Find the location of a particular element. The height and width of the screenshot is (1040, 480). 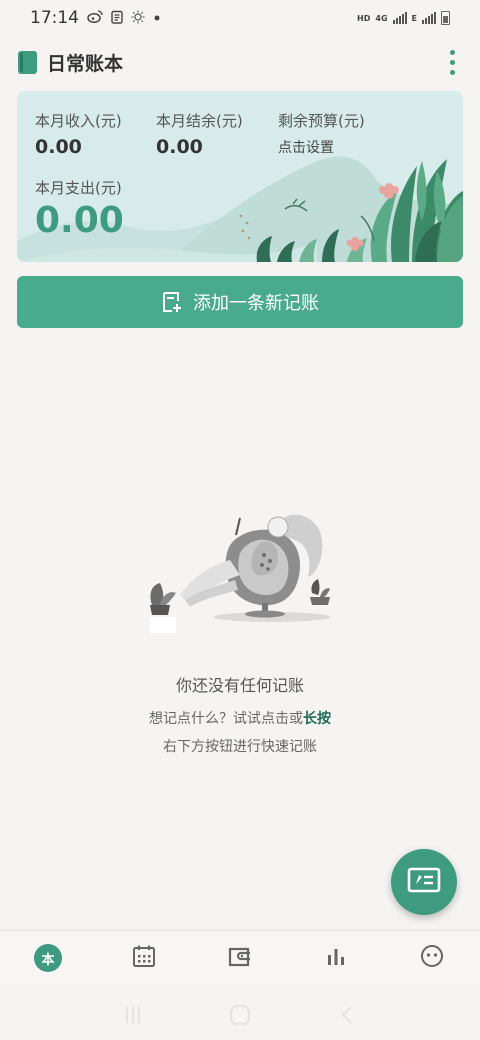

nav-stats is located at coordinates (336, 958).